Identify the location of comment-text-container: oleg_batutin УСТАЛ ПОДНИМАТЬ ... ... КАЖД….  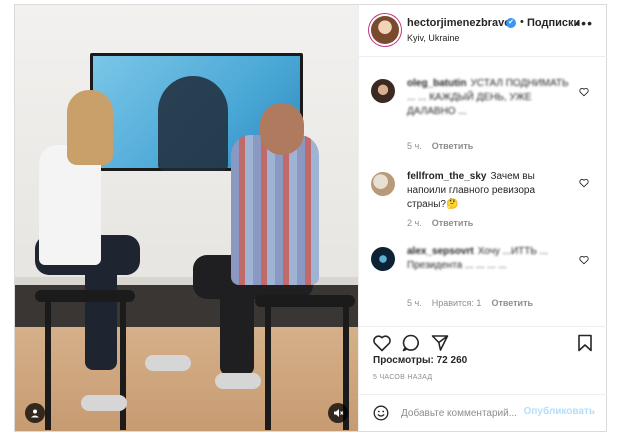
(491, 98).